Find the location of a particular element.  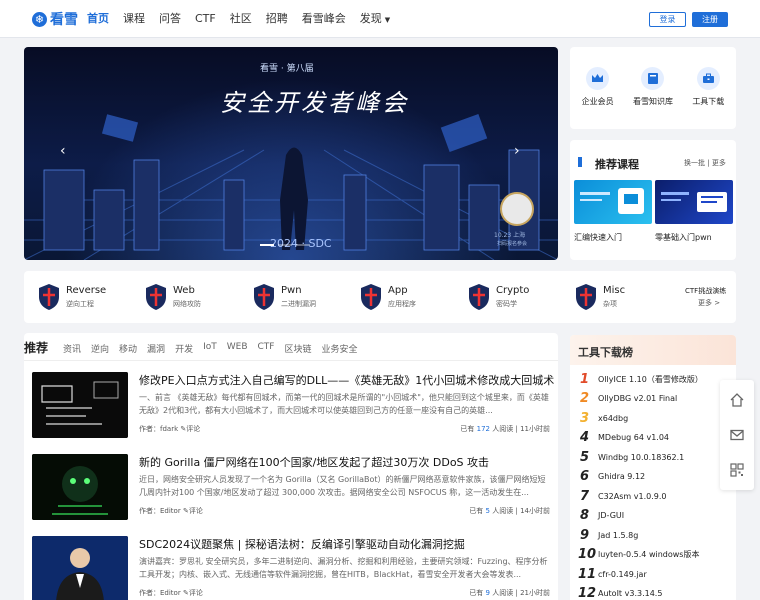

main-menu: 首页 课程 问答 CTF 社区 招聘 看雪峰会 发现 ▼ is located at coordinates (238, 19).